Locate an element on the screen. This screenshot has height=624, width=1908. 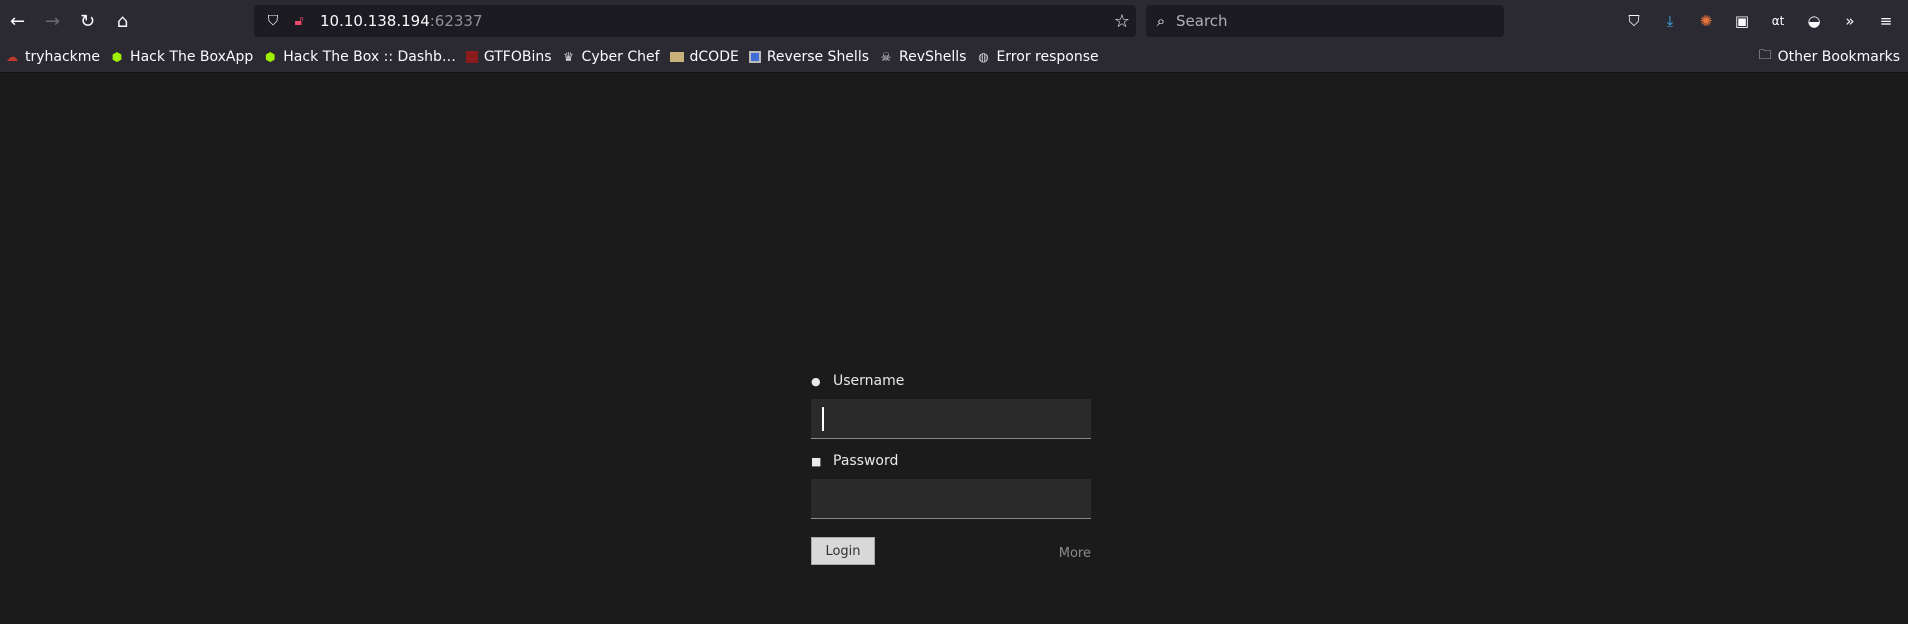
search-bar: ⌕ Search is located at coordinates (1325, 21).